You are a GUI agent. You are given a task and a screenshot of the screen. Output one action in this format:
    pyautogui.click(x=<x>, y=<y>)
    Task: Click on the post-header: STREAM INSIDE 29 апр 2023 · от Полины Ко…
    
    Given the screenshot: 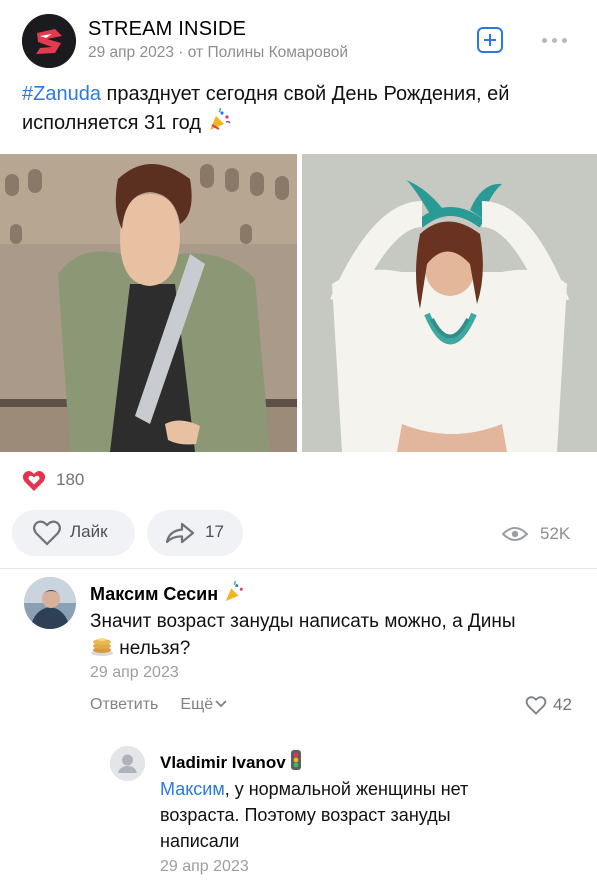 What is the action you would take?
    pyautogui.click(x=302, y=42)
    